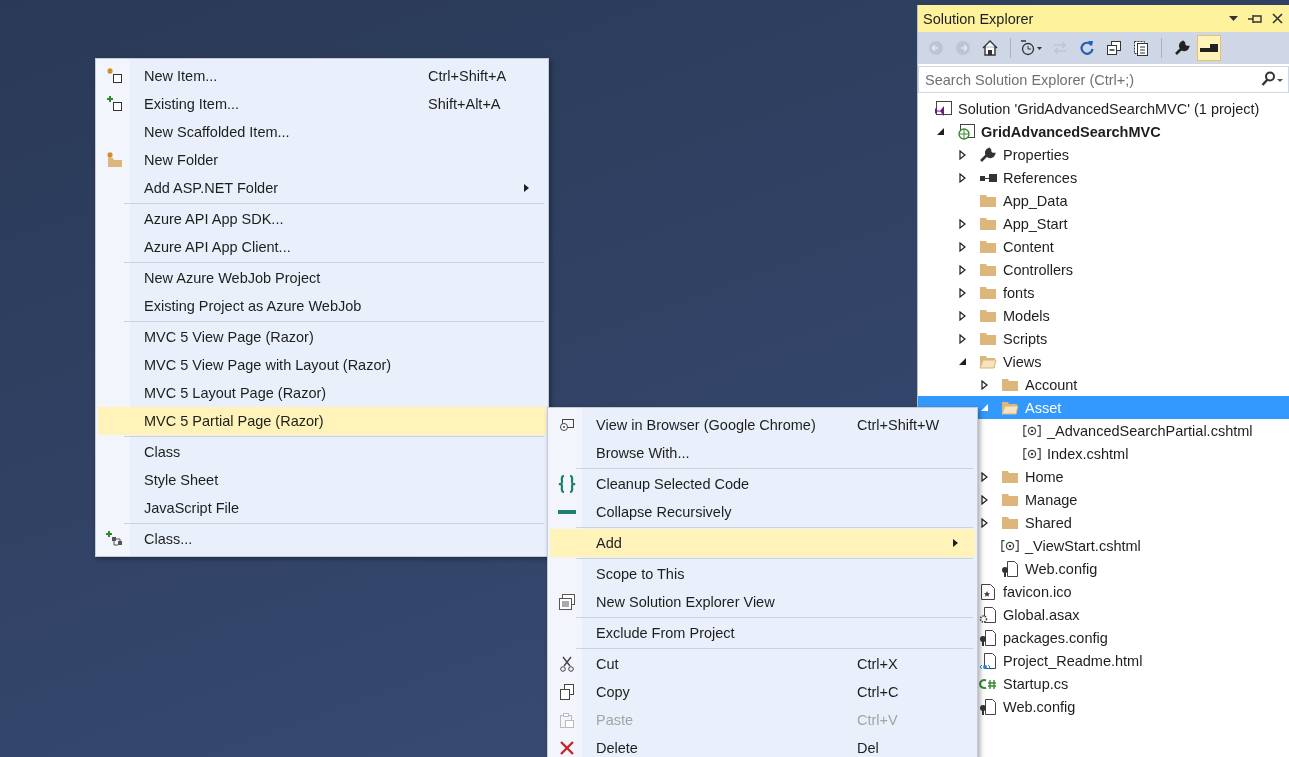 The height and width of the screenshot is (757, 1289). Describe the element at coordinates (1010, 568) in the screenshot. I see `config-file-icon` at that location.